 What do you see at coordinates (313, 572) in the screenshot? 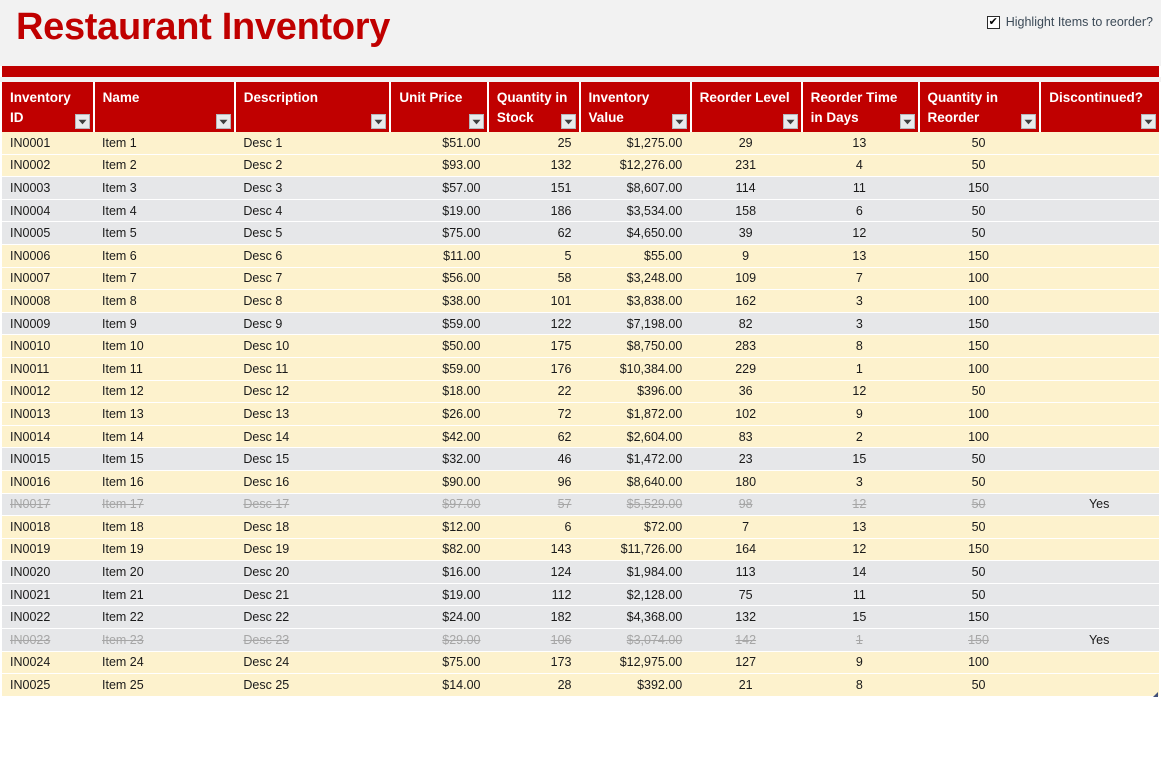
I see `cell-description: Desc 20` at bounding box center [313, 572].